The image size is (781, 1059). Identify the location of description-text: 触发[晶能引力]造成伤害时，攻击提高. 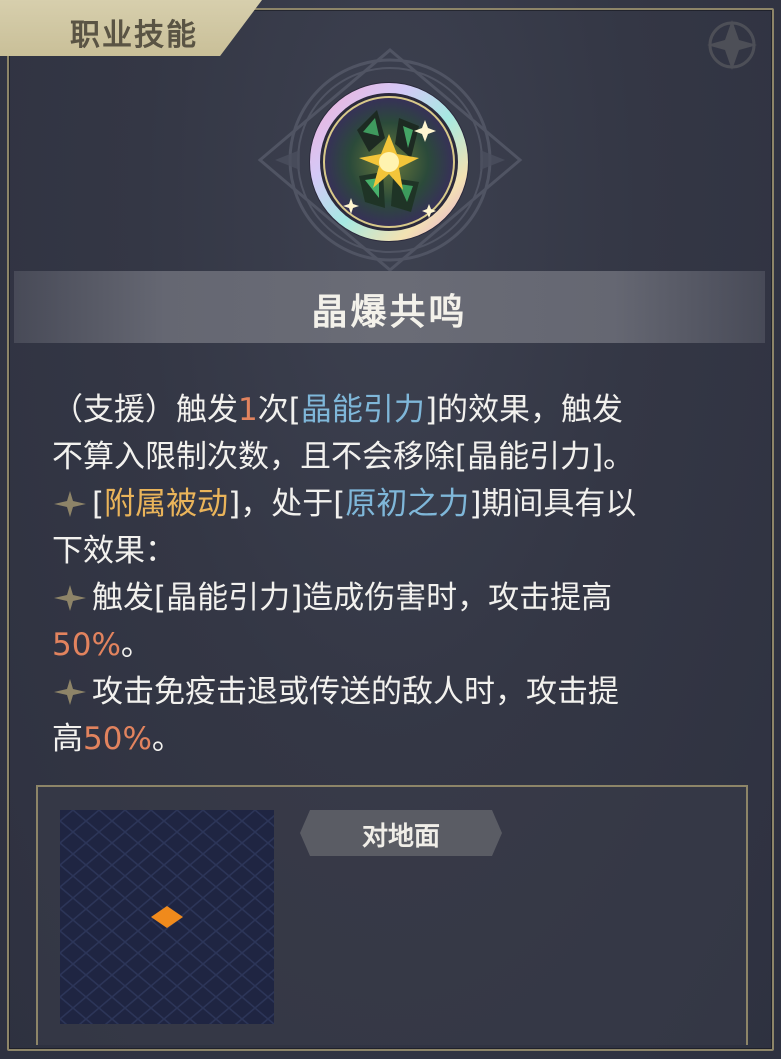
(352, 598).